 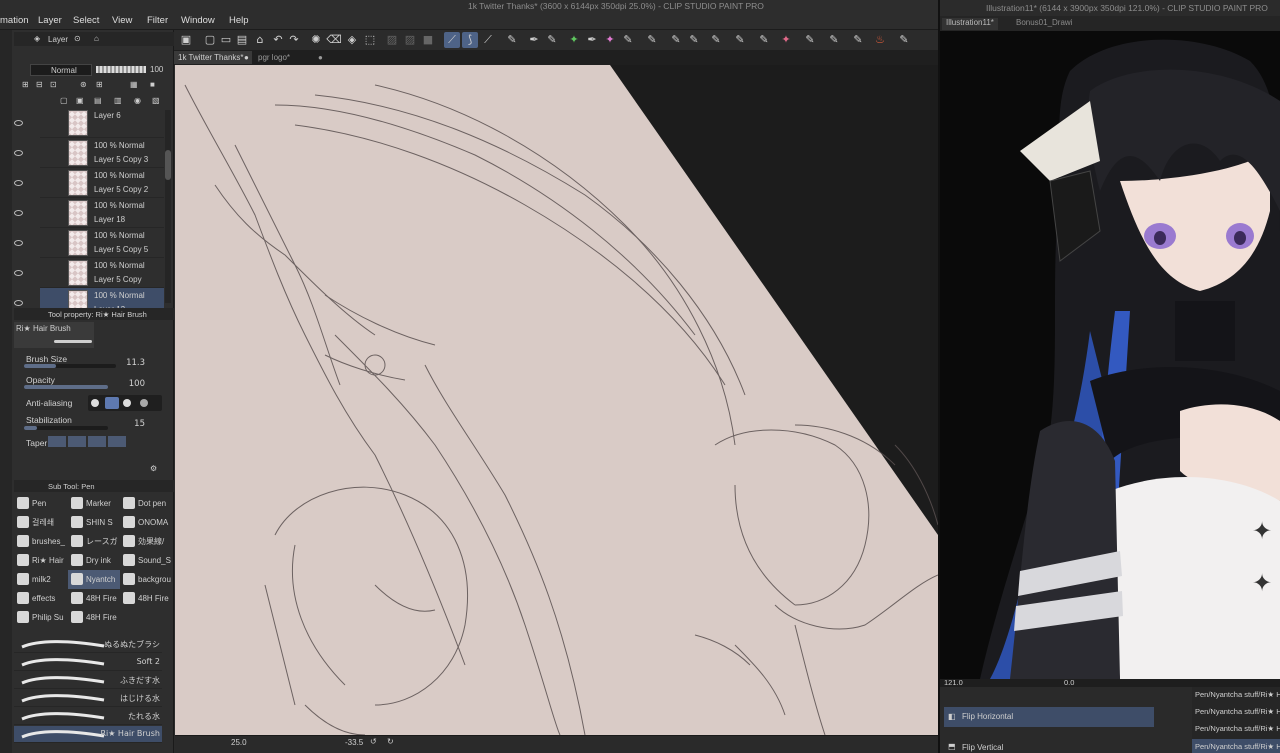 What do you see at coordinates (53, 84) in the screenshot?
I see `clip-icon: ⊡` at bounding box center [53, 84].